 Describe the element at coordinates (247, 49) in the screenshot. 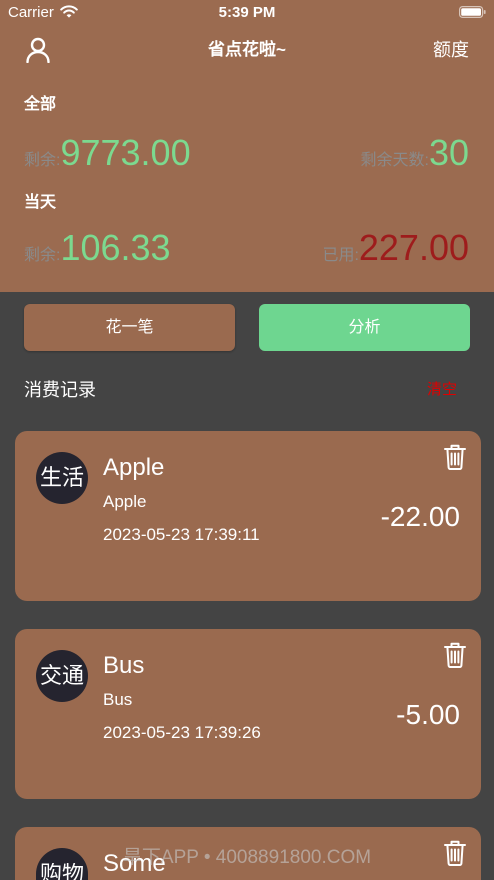

I see `page-title: 省点花啦~` at that location.